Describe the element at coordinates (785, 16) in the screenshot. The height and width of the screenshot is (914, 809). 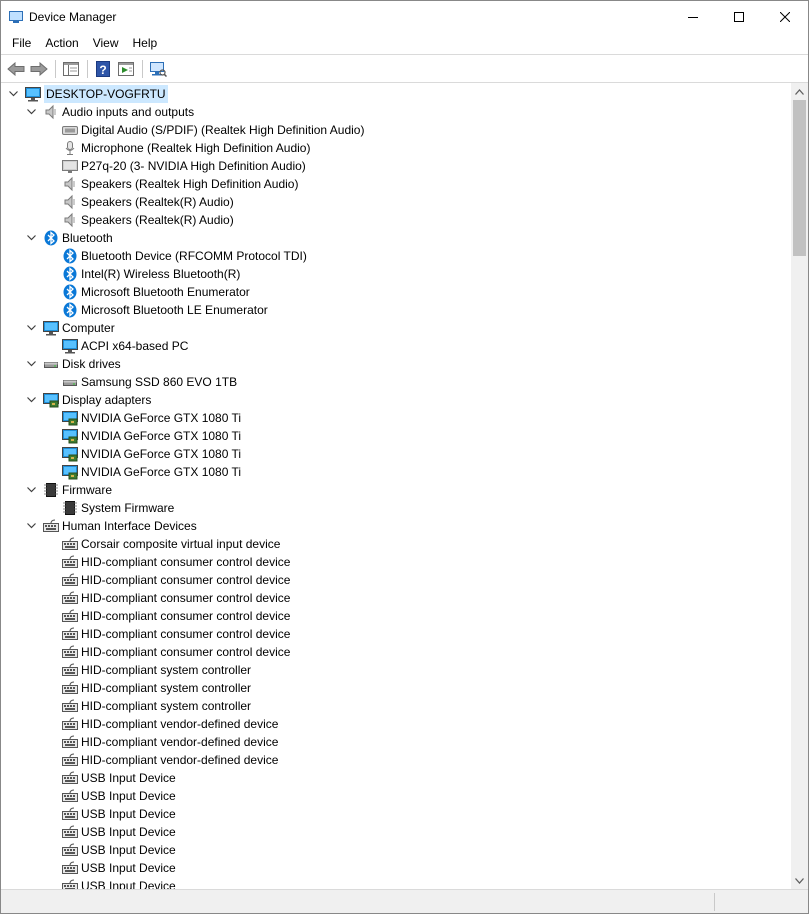
I see `close-button` at that location.